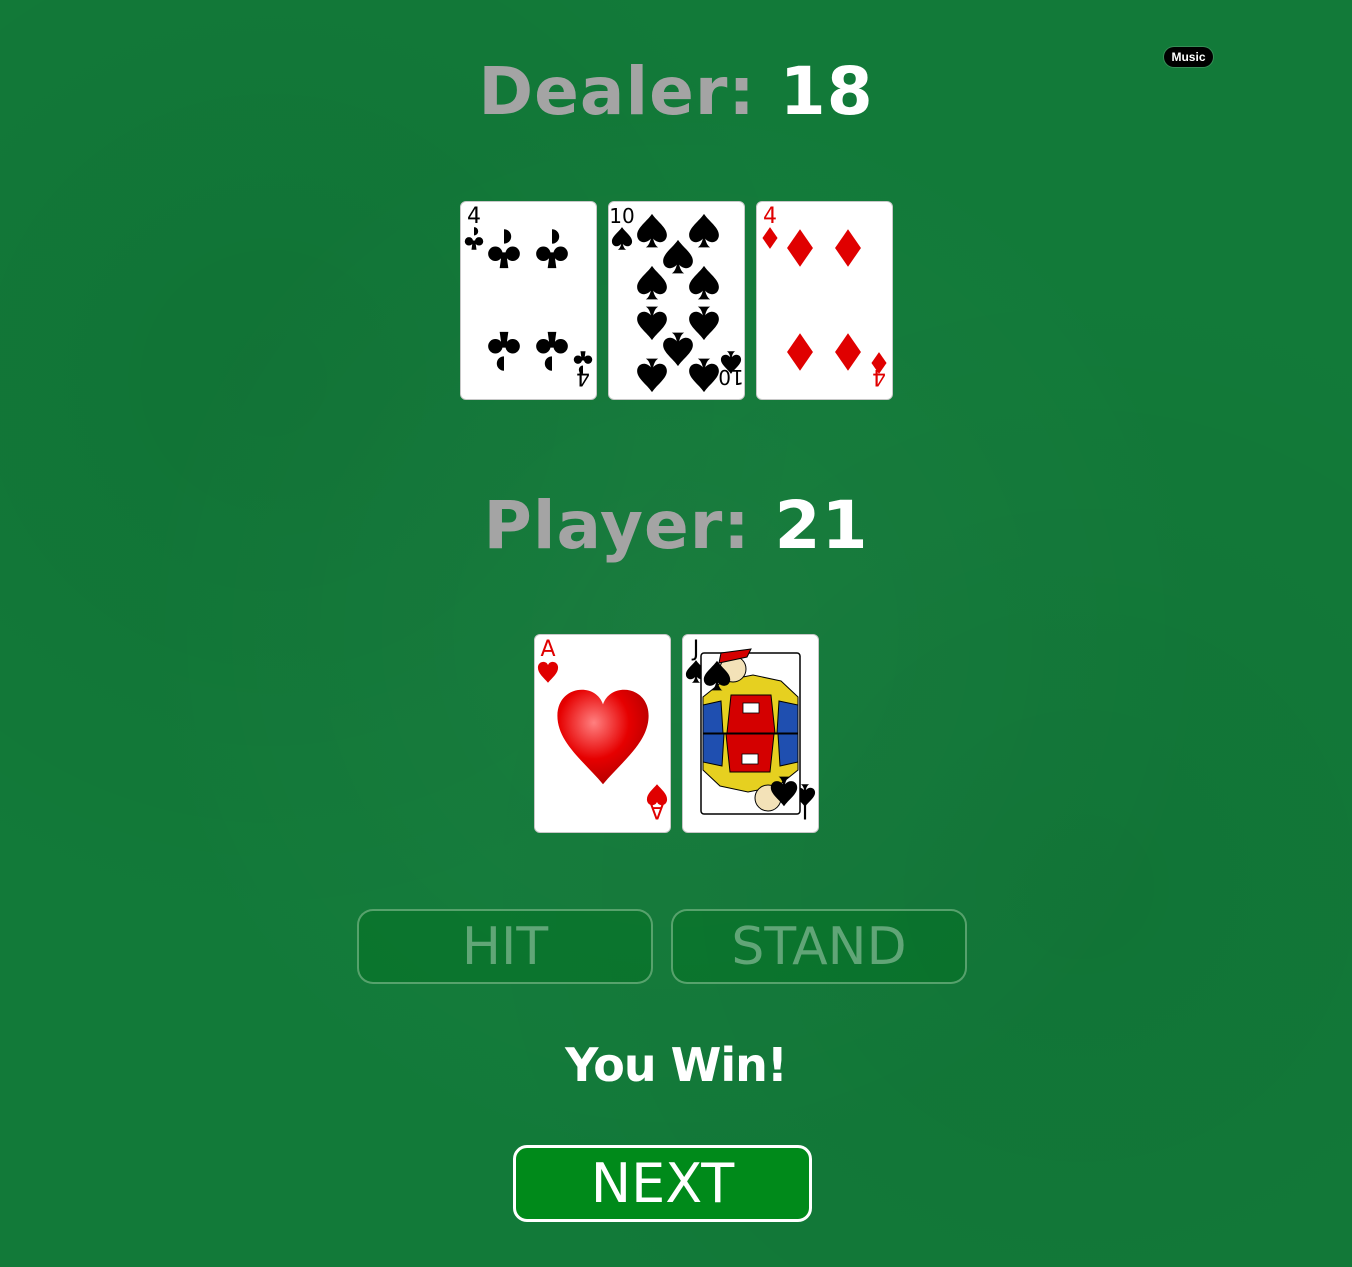 Image resolution: width=1352 pixels, height=1267 pixels. Describe the element at coordinates (750, 708) in the screenshot. I see `jack-emblem-upper` at that location.